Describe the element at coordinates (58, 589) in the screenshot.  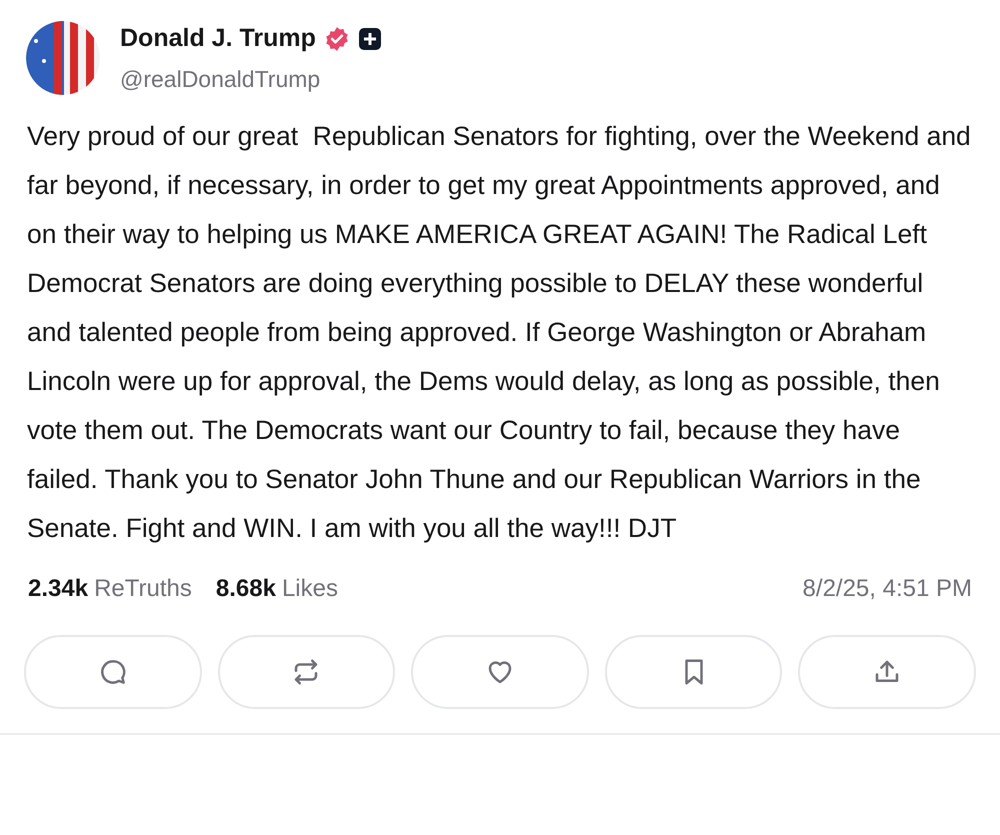
I see `stat-count: 2.34k` at that location.